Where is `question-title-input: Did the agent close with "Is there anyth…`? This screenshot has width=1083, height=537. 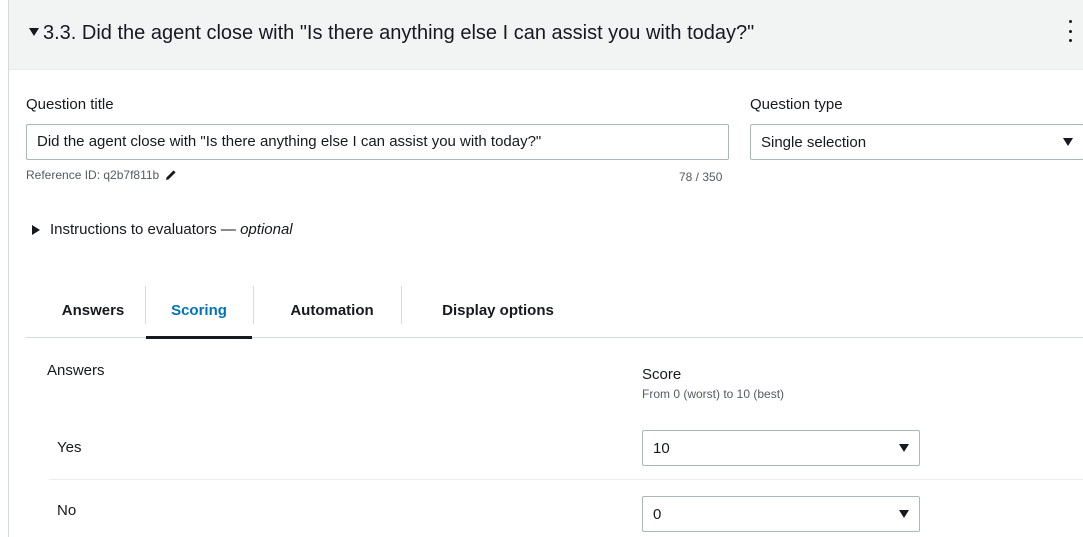 question-title-input: Did the agent close with "Is there anyth… is located at coordinates (377, 142).